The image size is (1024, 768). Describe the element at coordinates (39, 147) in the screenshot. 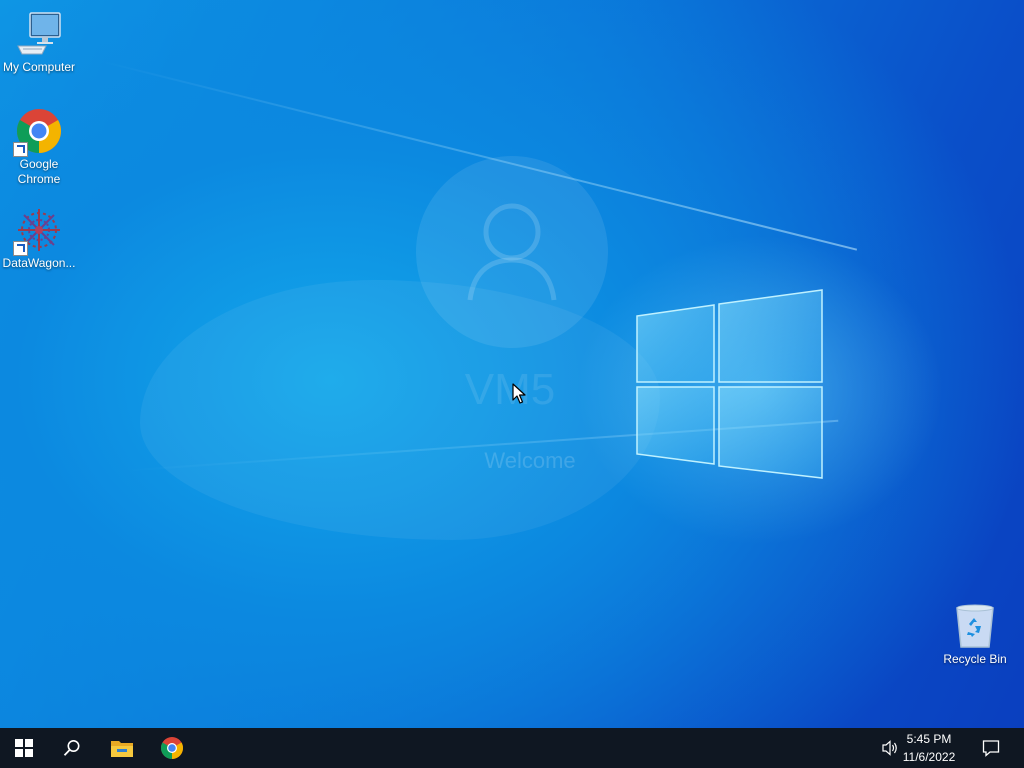

I see `desktop-icon-google-chrome: Google Chrome` at that location.